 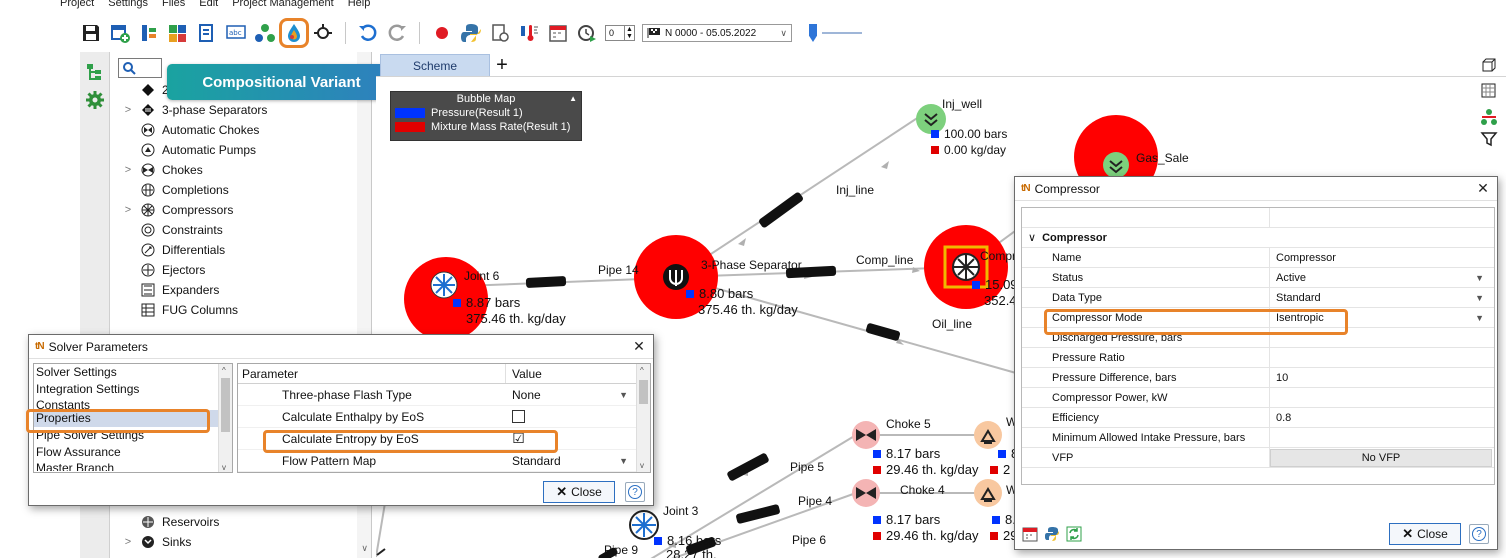 I want to click on edit-document-icon, so click(x=207, y=33).